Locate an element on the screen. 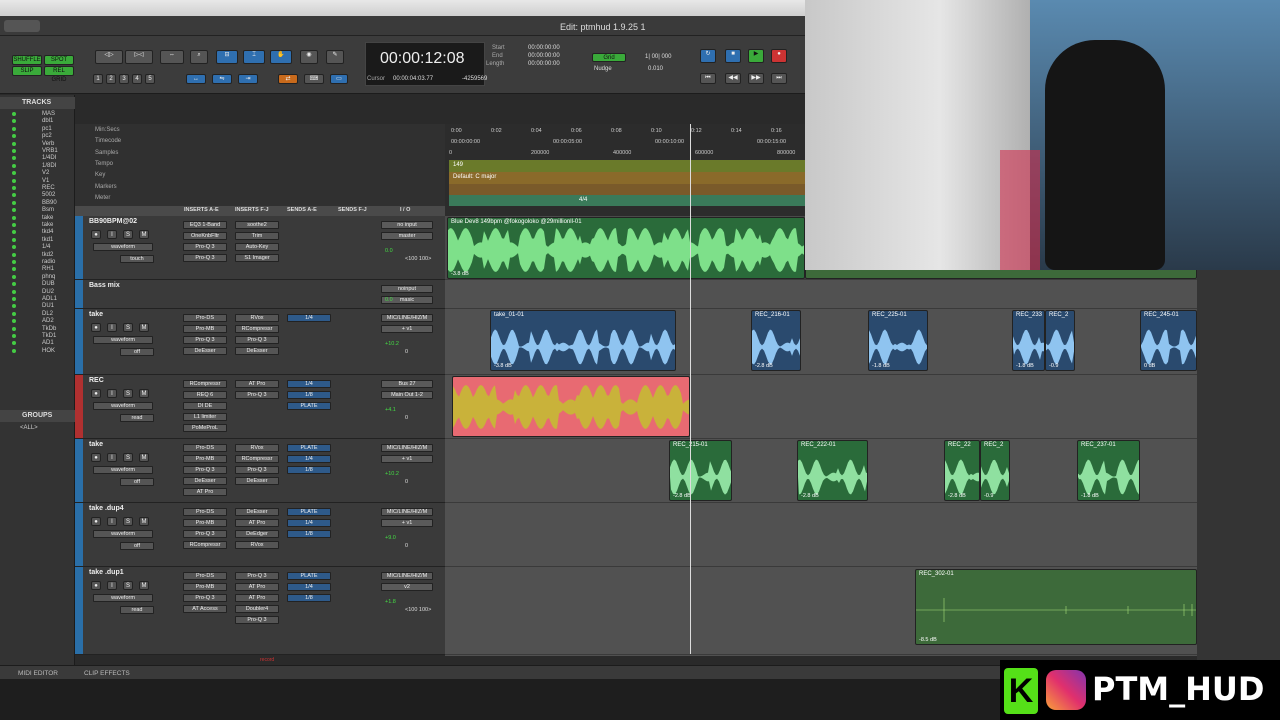 The image size is (1280, 720). clip-recording is located at coordinates (571, 406).